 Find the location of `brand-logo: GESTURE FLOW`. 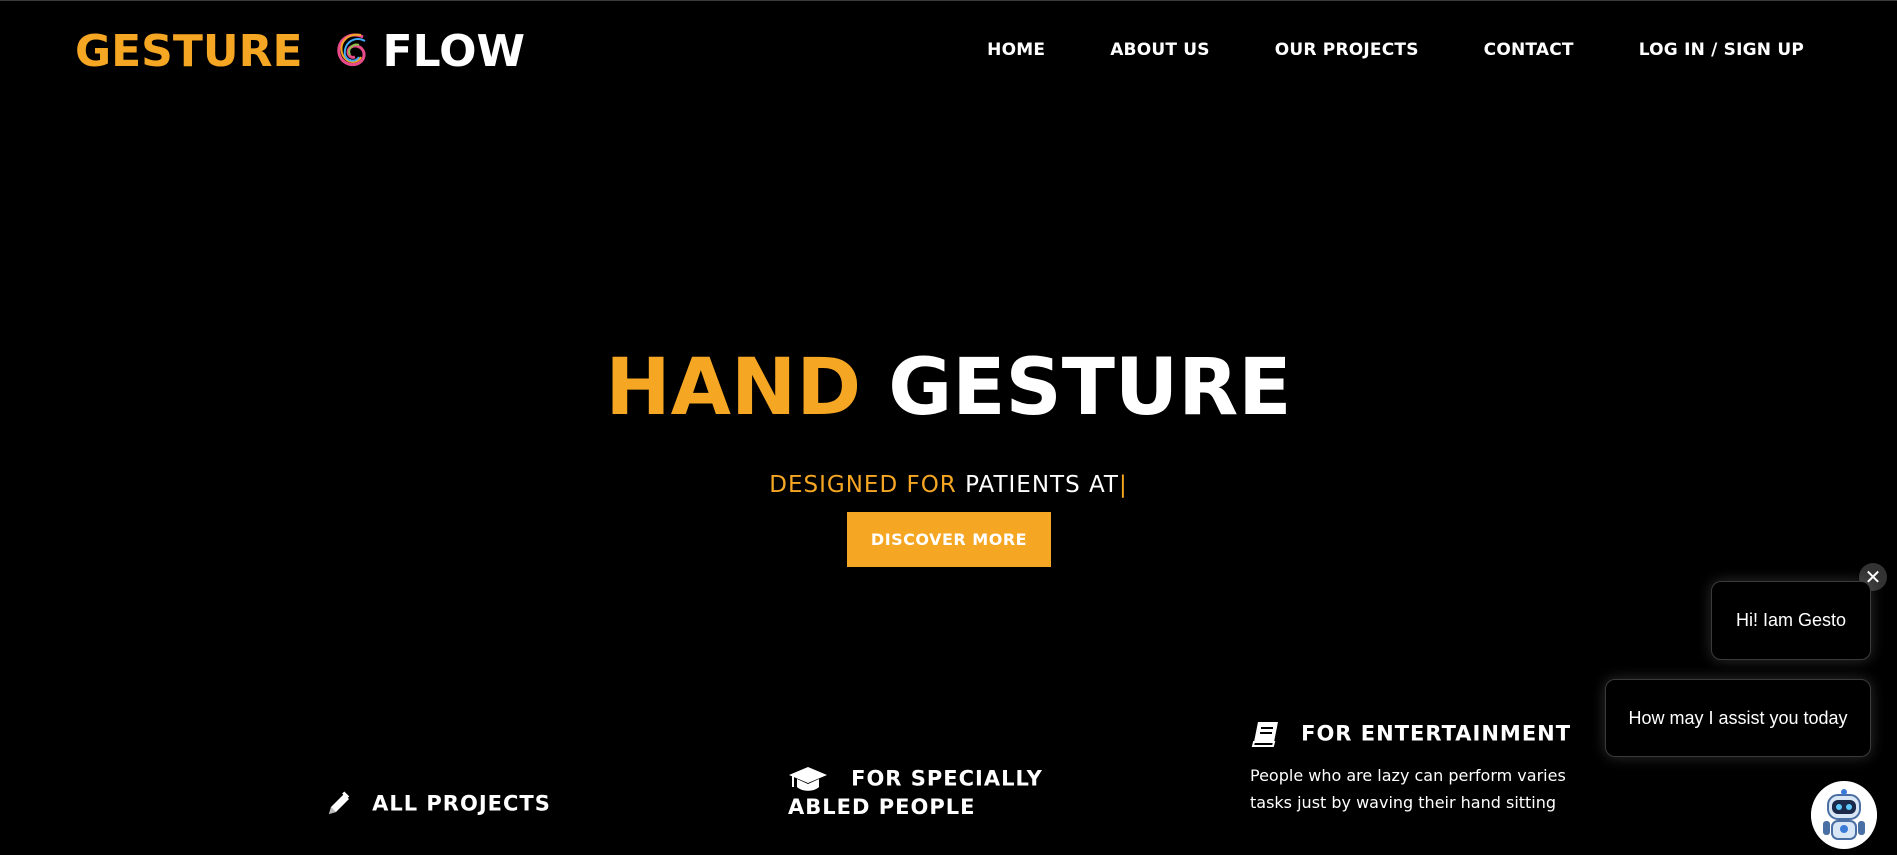

brand-logo: GESTURE FLOW is located at coordinates (300, 51).